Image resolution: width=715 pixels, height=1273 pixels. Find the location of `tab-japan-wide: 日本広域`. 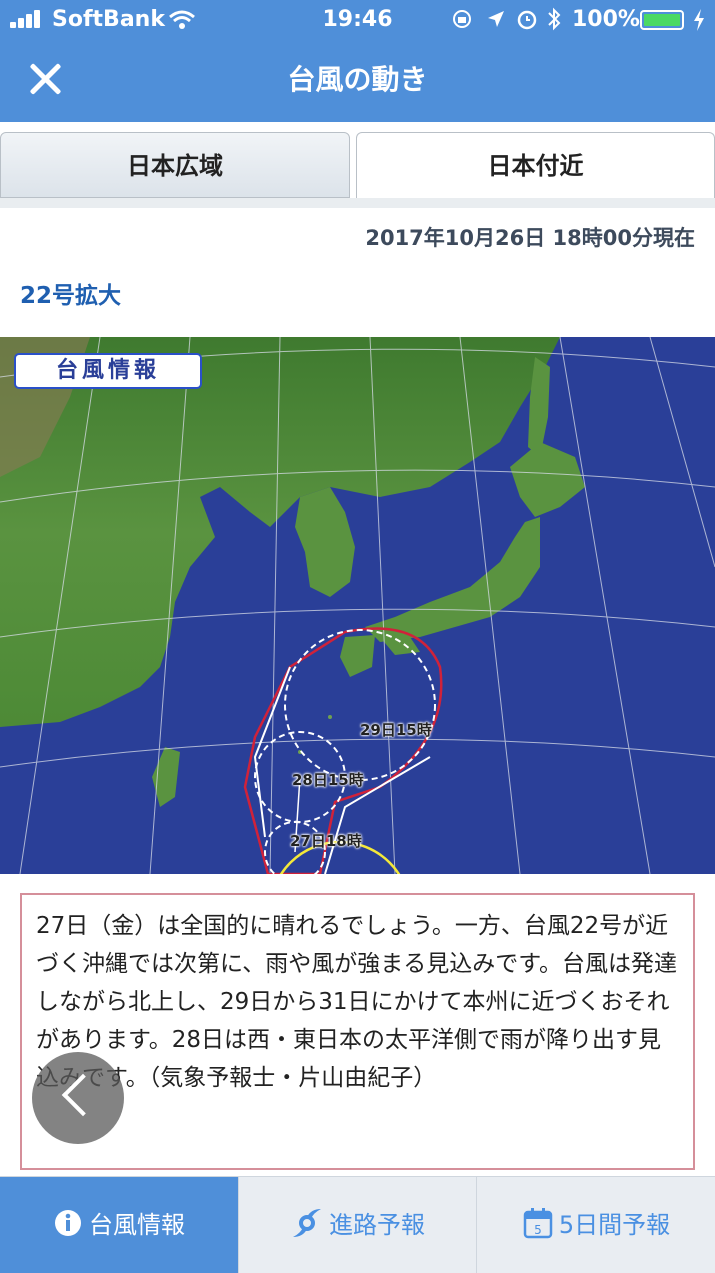

tab-japan-wide: 日本広域 is located at coordinates (175, 165).